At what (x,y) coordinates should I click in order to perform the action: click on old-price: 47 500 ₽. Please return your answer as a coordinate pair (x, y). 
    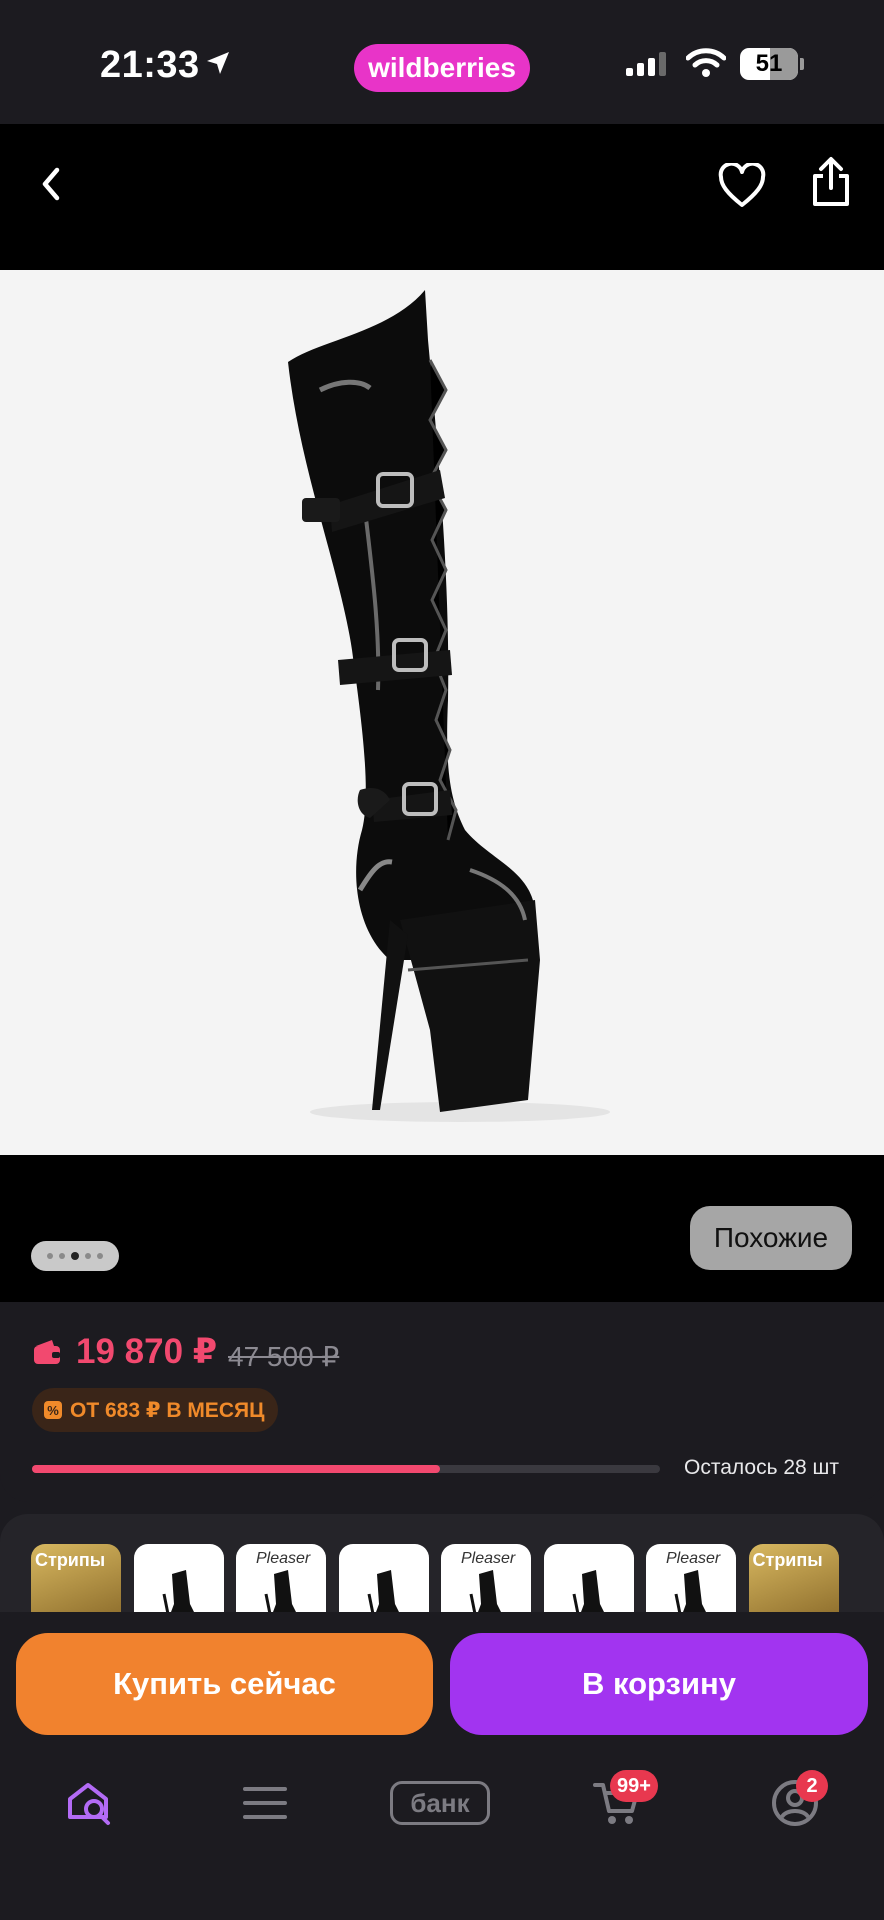
    Looking at the image, I should click on (284, 1356).